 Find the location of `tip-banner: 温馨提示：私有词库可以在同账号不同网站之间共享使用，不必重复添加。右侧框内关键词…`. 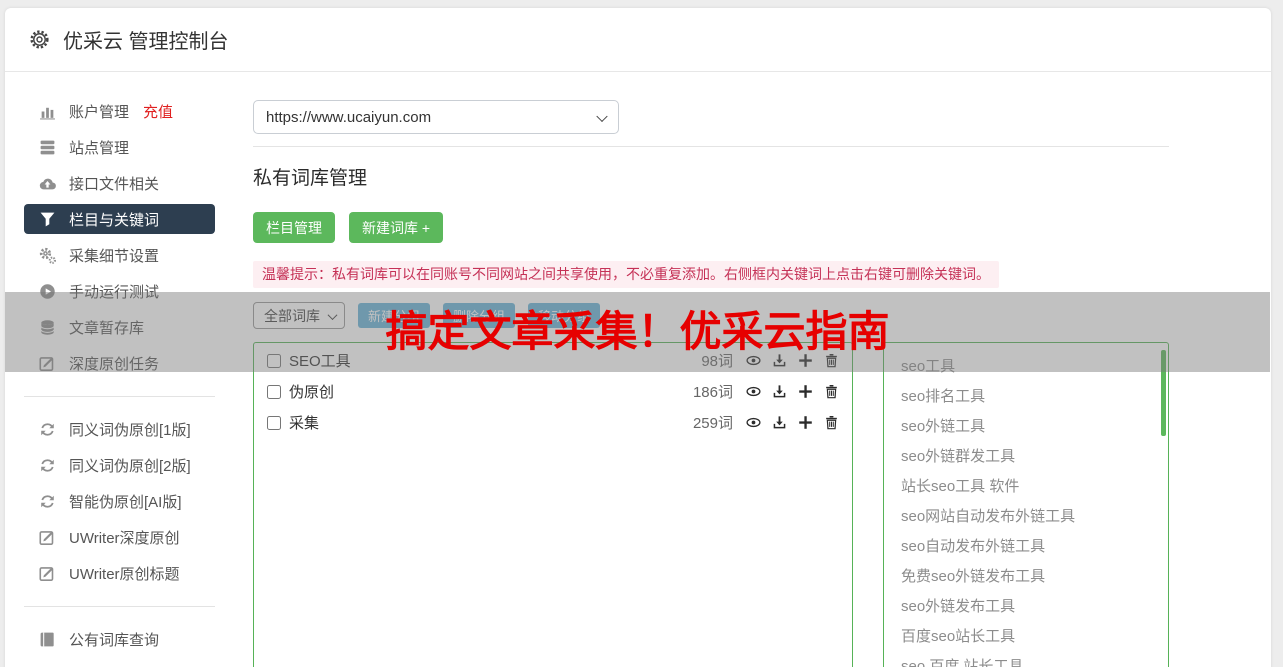

tip-banner: 温馨提示：私有词库可以在同账号不同网站之间共享使用，不必重复添加。右侧框内关键词… is located at coordinates (626, 274).